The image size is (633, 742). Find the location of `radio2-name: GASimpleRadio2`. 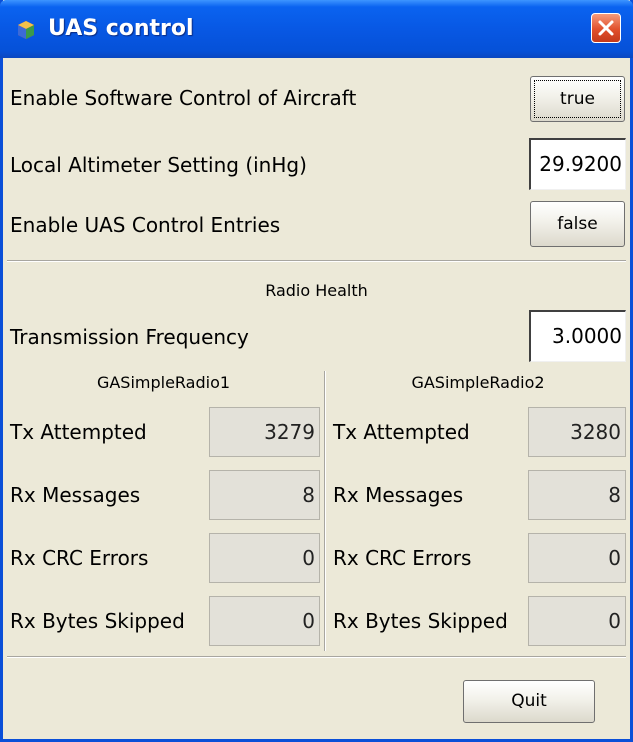

radio2-name: GASimpleRadio2 is located at coordinates (478, 382).